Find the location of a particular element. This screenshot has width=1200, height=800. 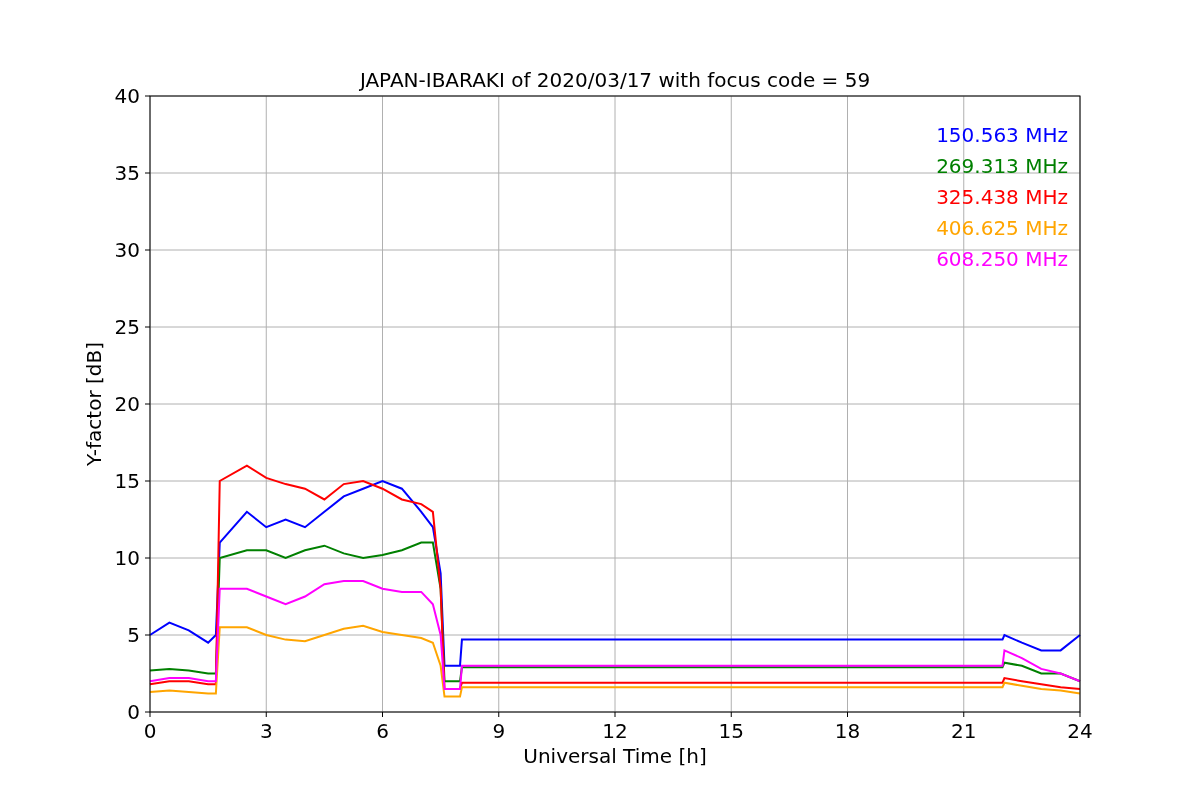

y-tick-label: 40 is located at coordinates (127, 96).